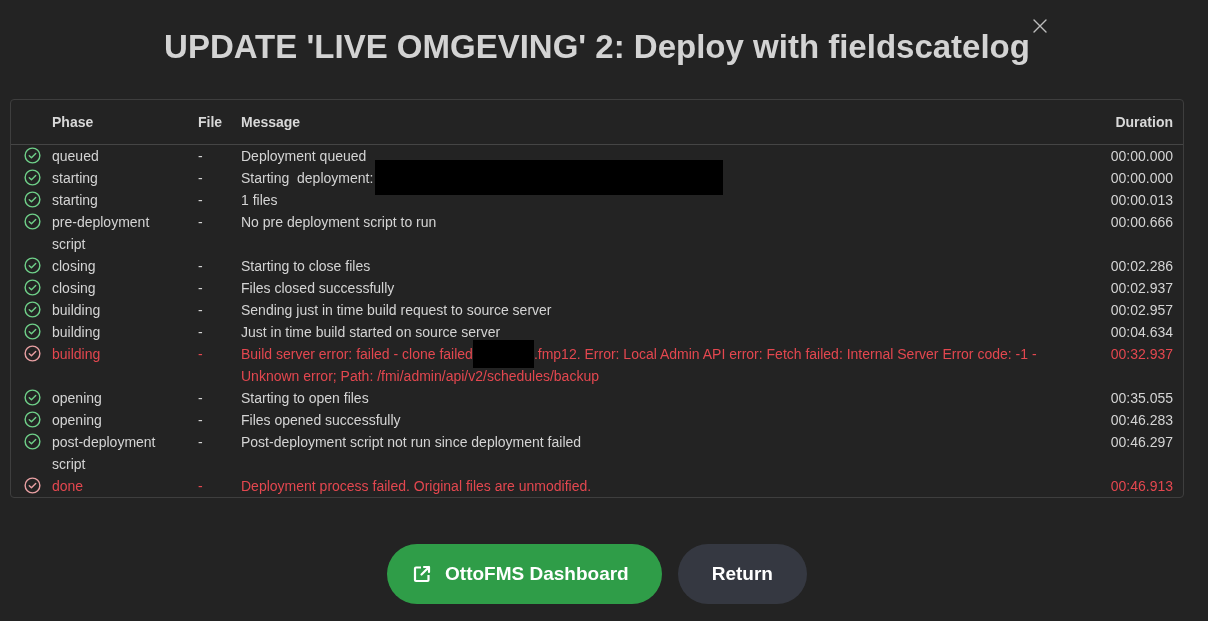 The height and width of the screenshot is (621, 1208). Describe the element at coordinates (210, 122) in the screenshot. I see `column-header: File` at that location.